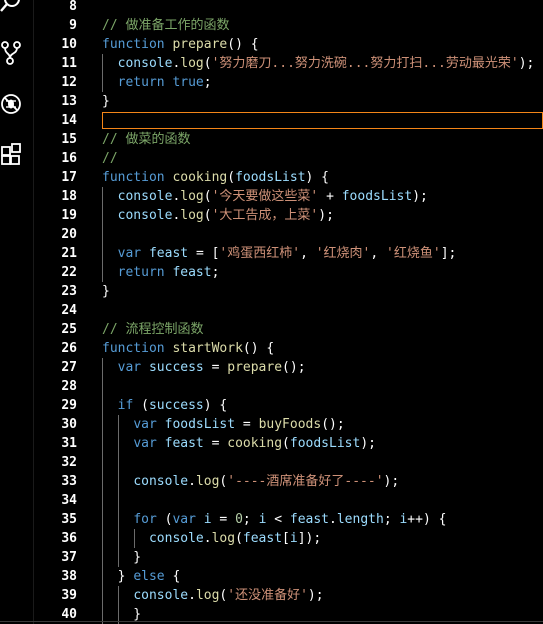 This screenshot has width=543, height=624. I want to click on code-token: ,, so click(308, 253).